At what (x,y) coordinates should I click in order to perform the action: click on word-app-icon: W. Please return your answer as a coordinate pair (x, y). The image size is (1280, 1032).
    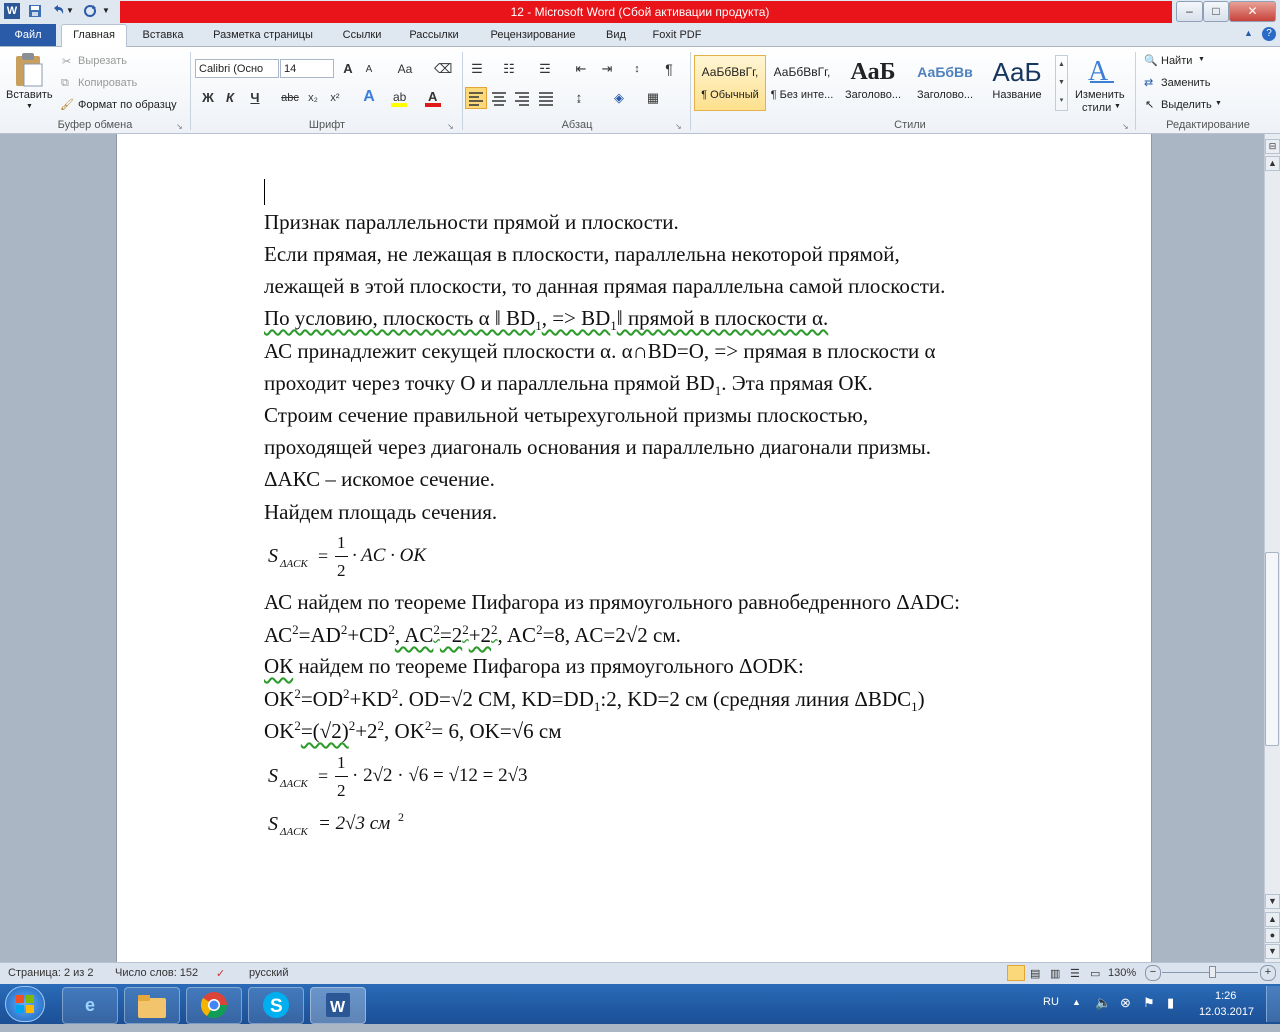
    Looking at the image, I should click on (12, 11).